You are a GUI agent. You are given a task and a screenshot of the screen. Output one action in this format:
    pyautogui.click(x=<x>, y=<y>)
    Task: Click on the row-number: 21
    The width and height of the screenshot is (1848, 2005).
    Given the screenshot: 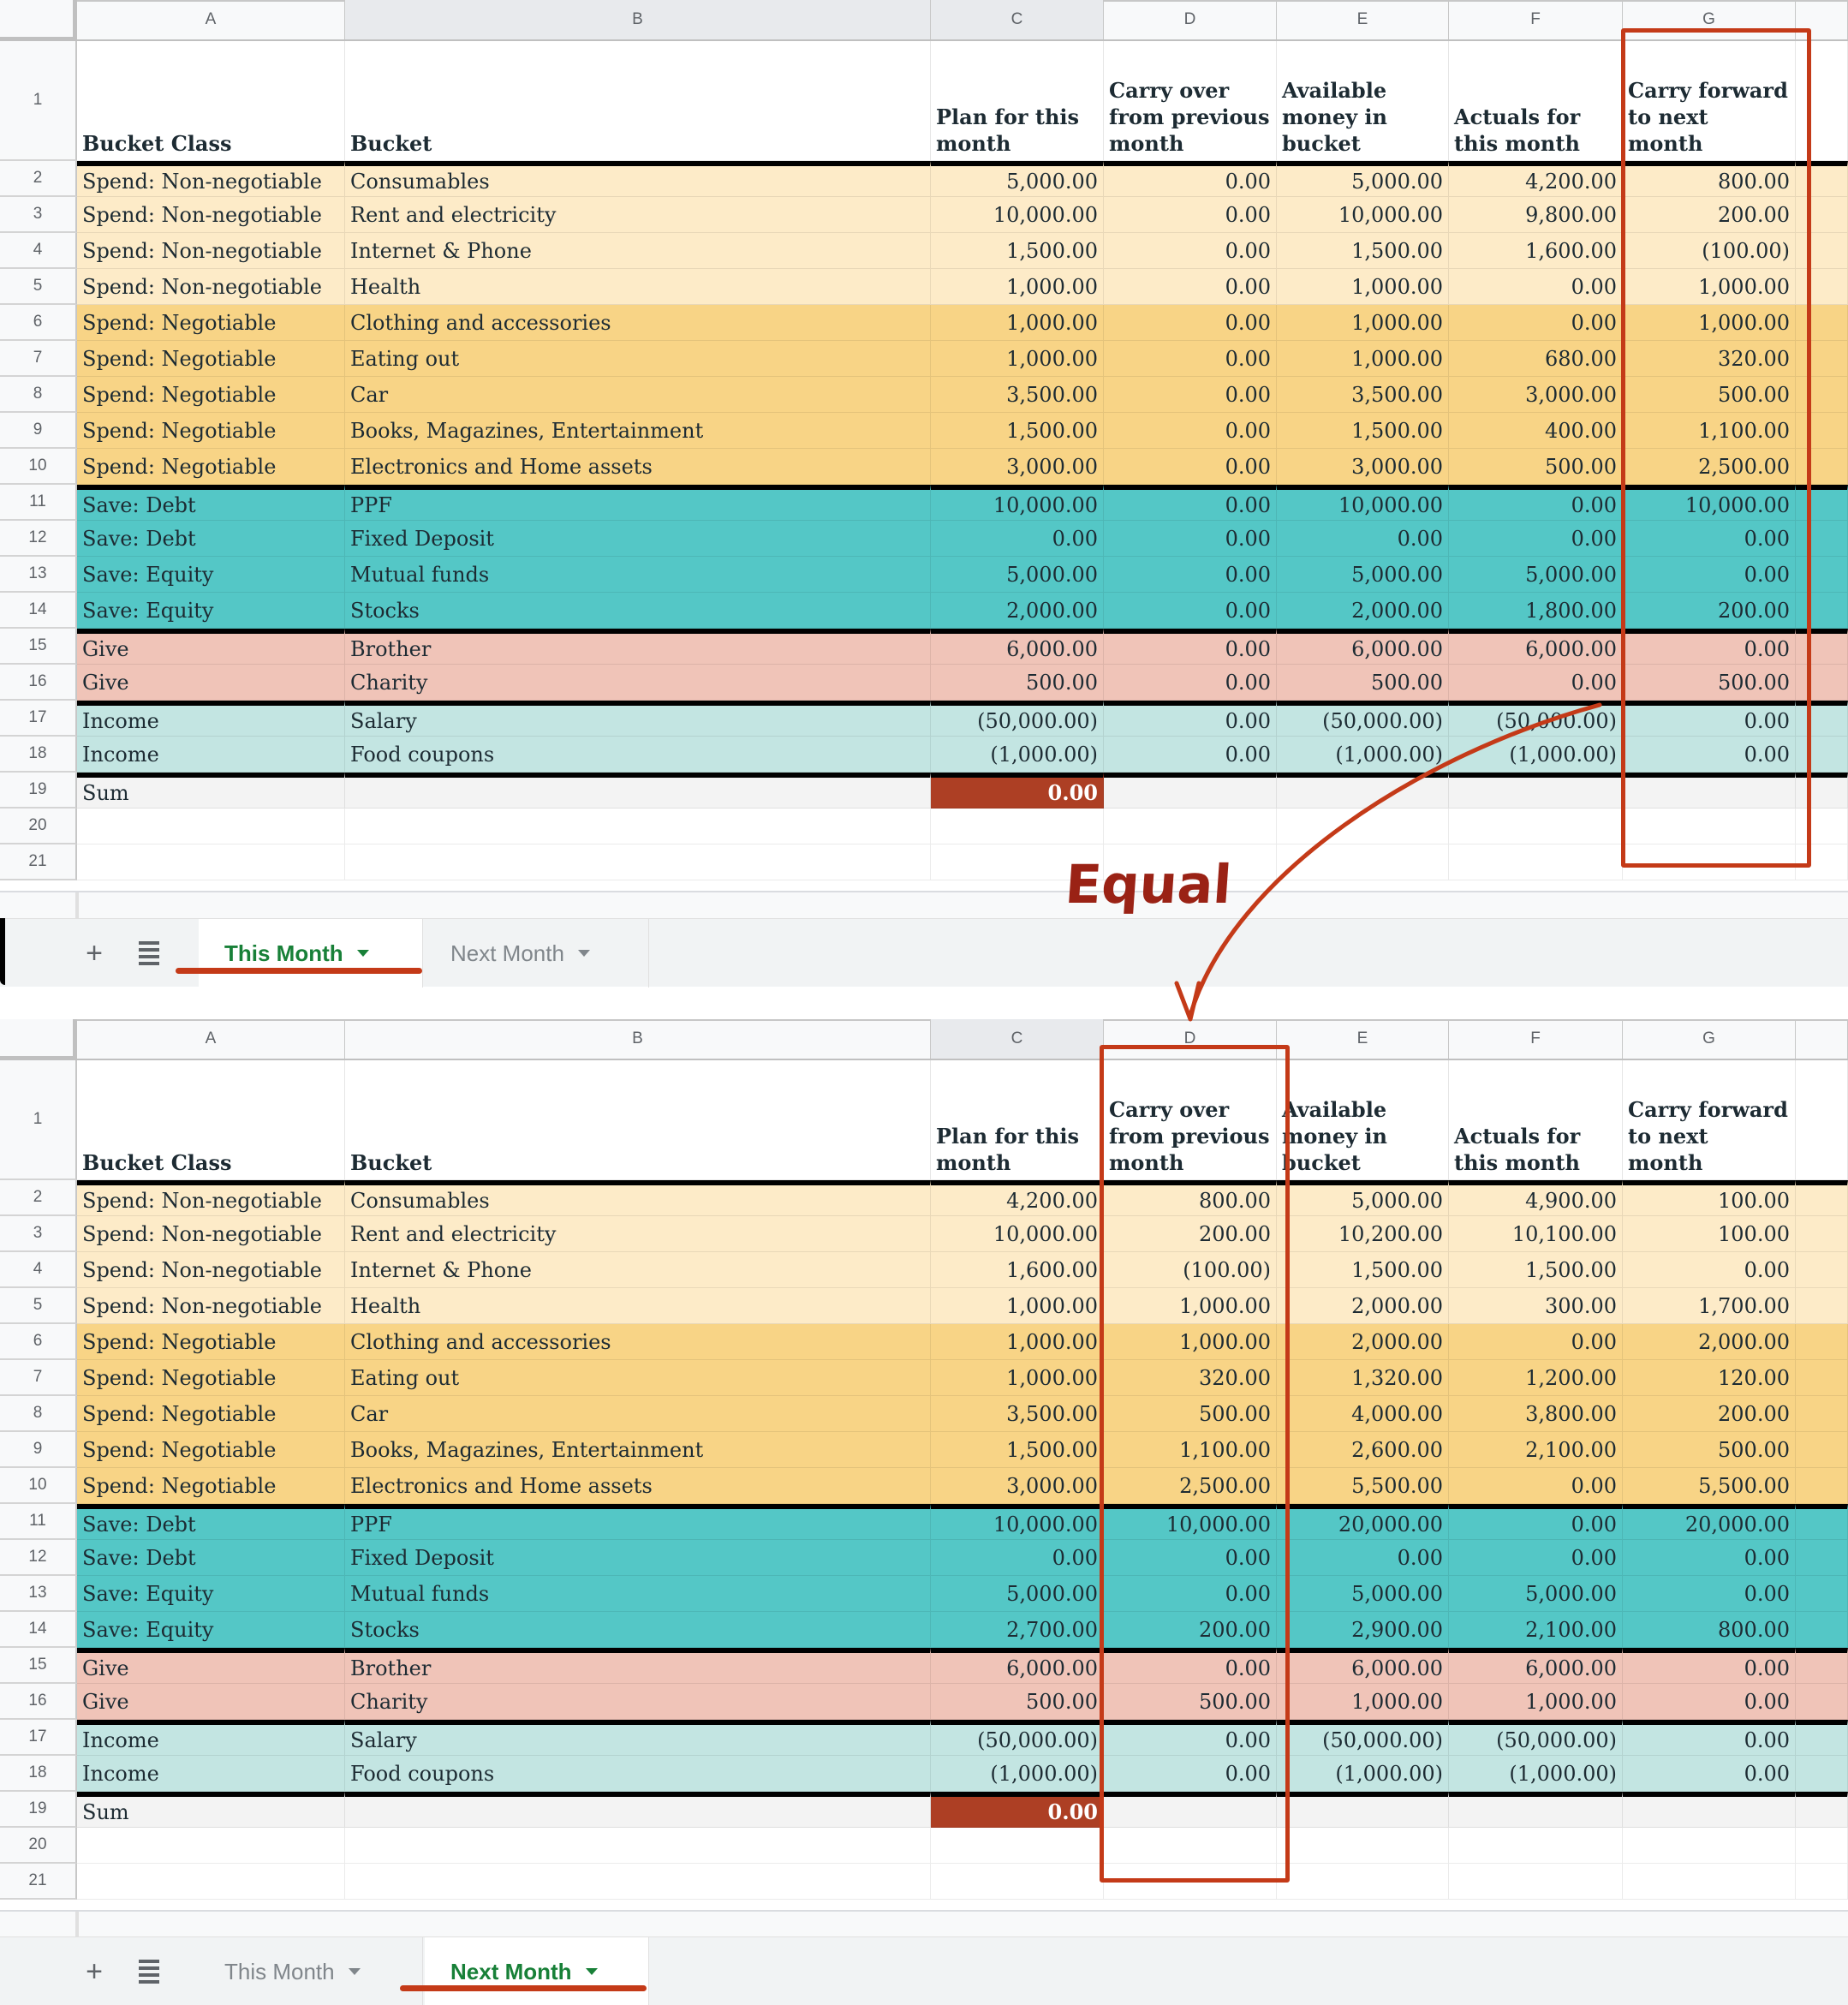 What is the action you would take?
    pyautogui.click(x=38, y=862)
    